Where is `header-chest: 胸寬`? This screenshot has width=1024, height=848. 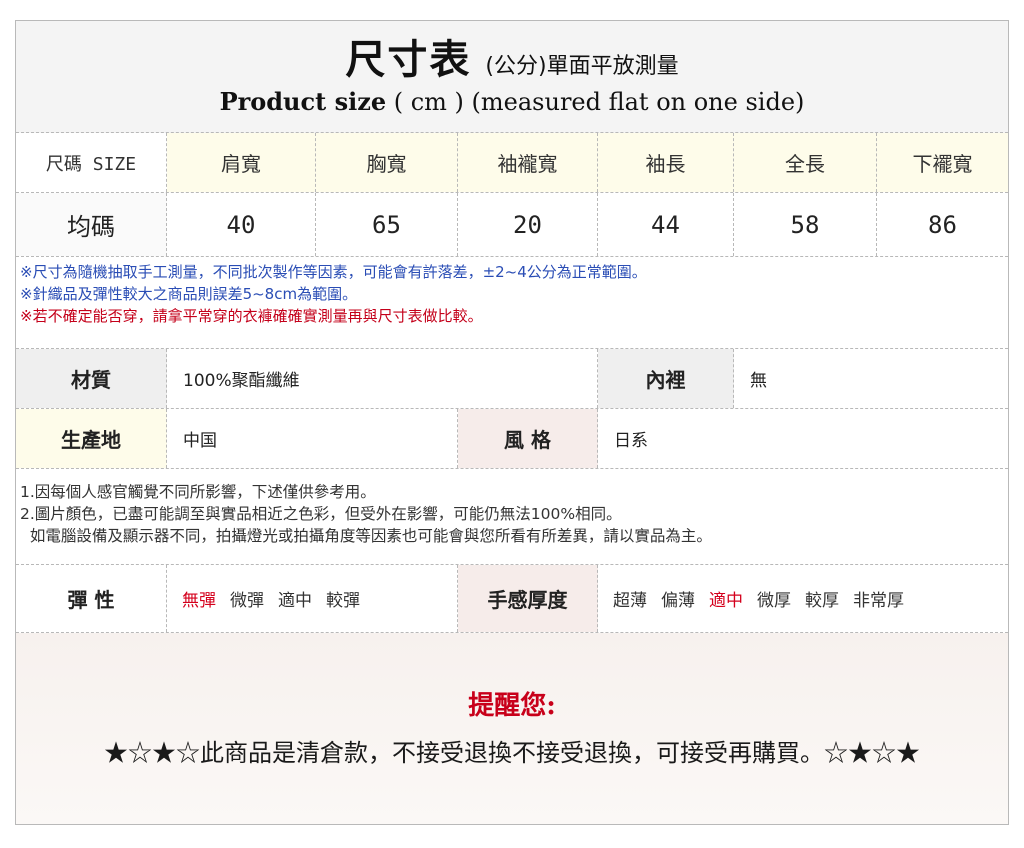
header-chest: 胸寬 is located at coordinates (387, 162).